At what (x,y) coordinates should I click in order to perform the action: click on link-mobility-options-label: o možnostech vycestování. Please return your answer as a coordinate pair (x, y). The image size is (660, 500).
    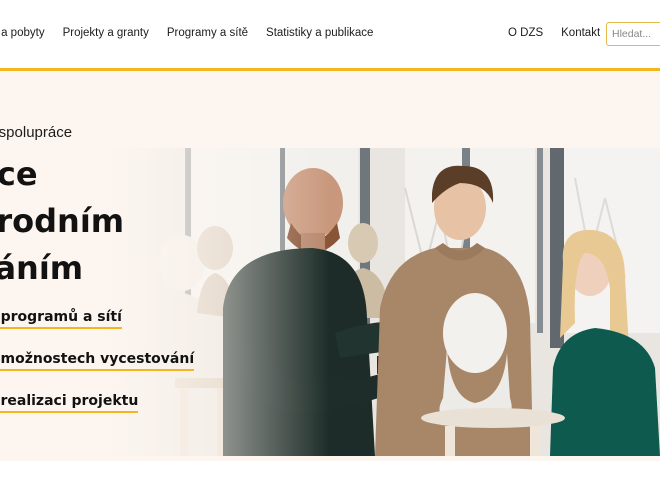
    Looking at the image, I should click on (97, 359).